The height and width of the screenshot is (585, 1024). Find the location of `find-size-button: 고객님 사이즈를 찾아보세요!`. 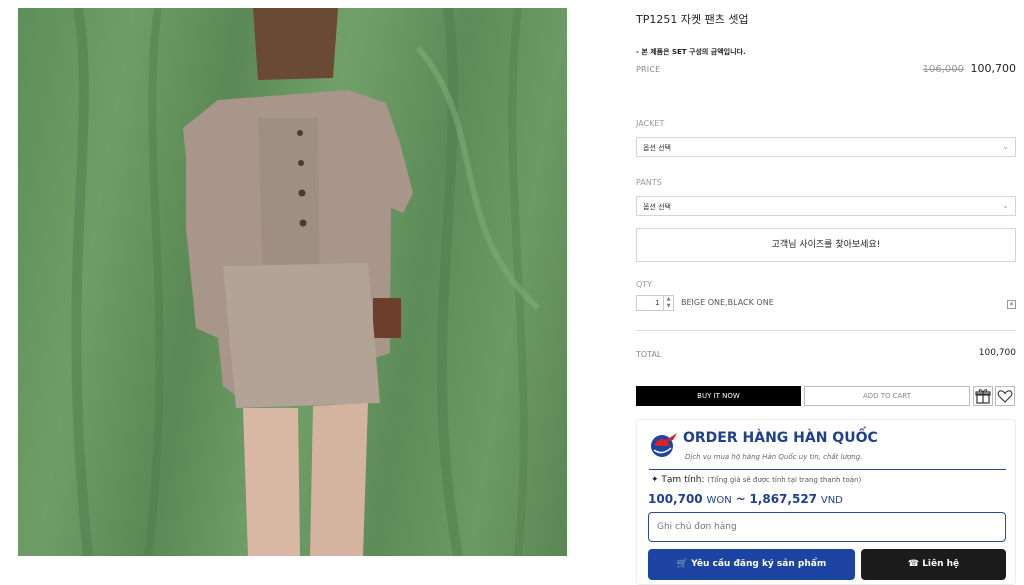

find-size-button: 고객님 사이즈를 찾아보세요! is located at coordinates (826, 245).